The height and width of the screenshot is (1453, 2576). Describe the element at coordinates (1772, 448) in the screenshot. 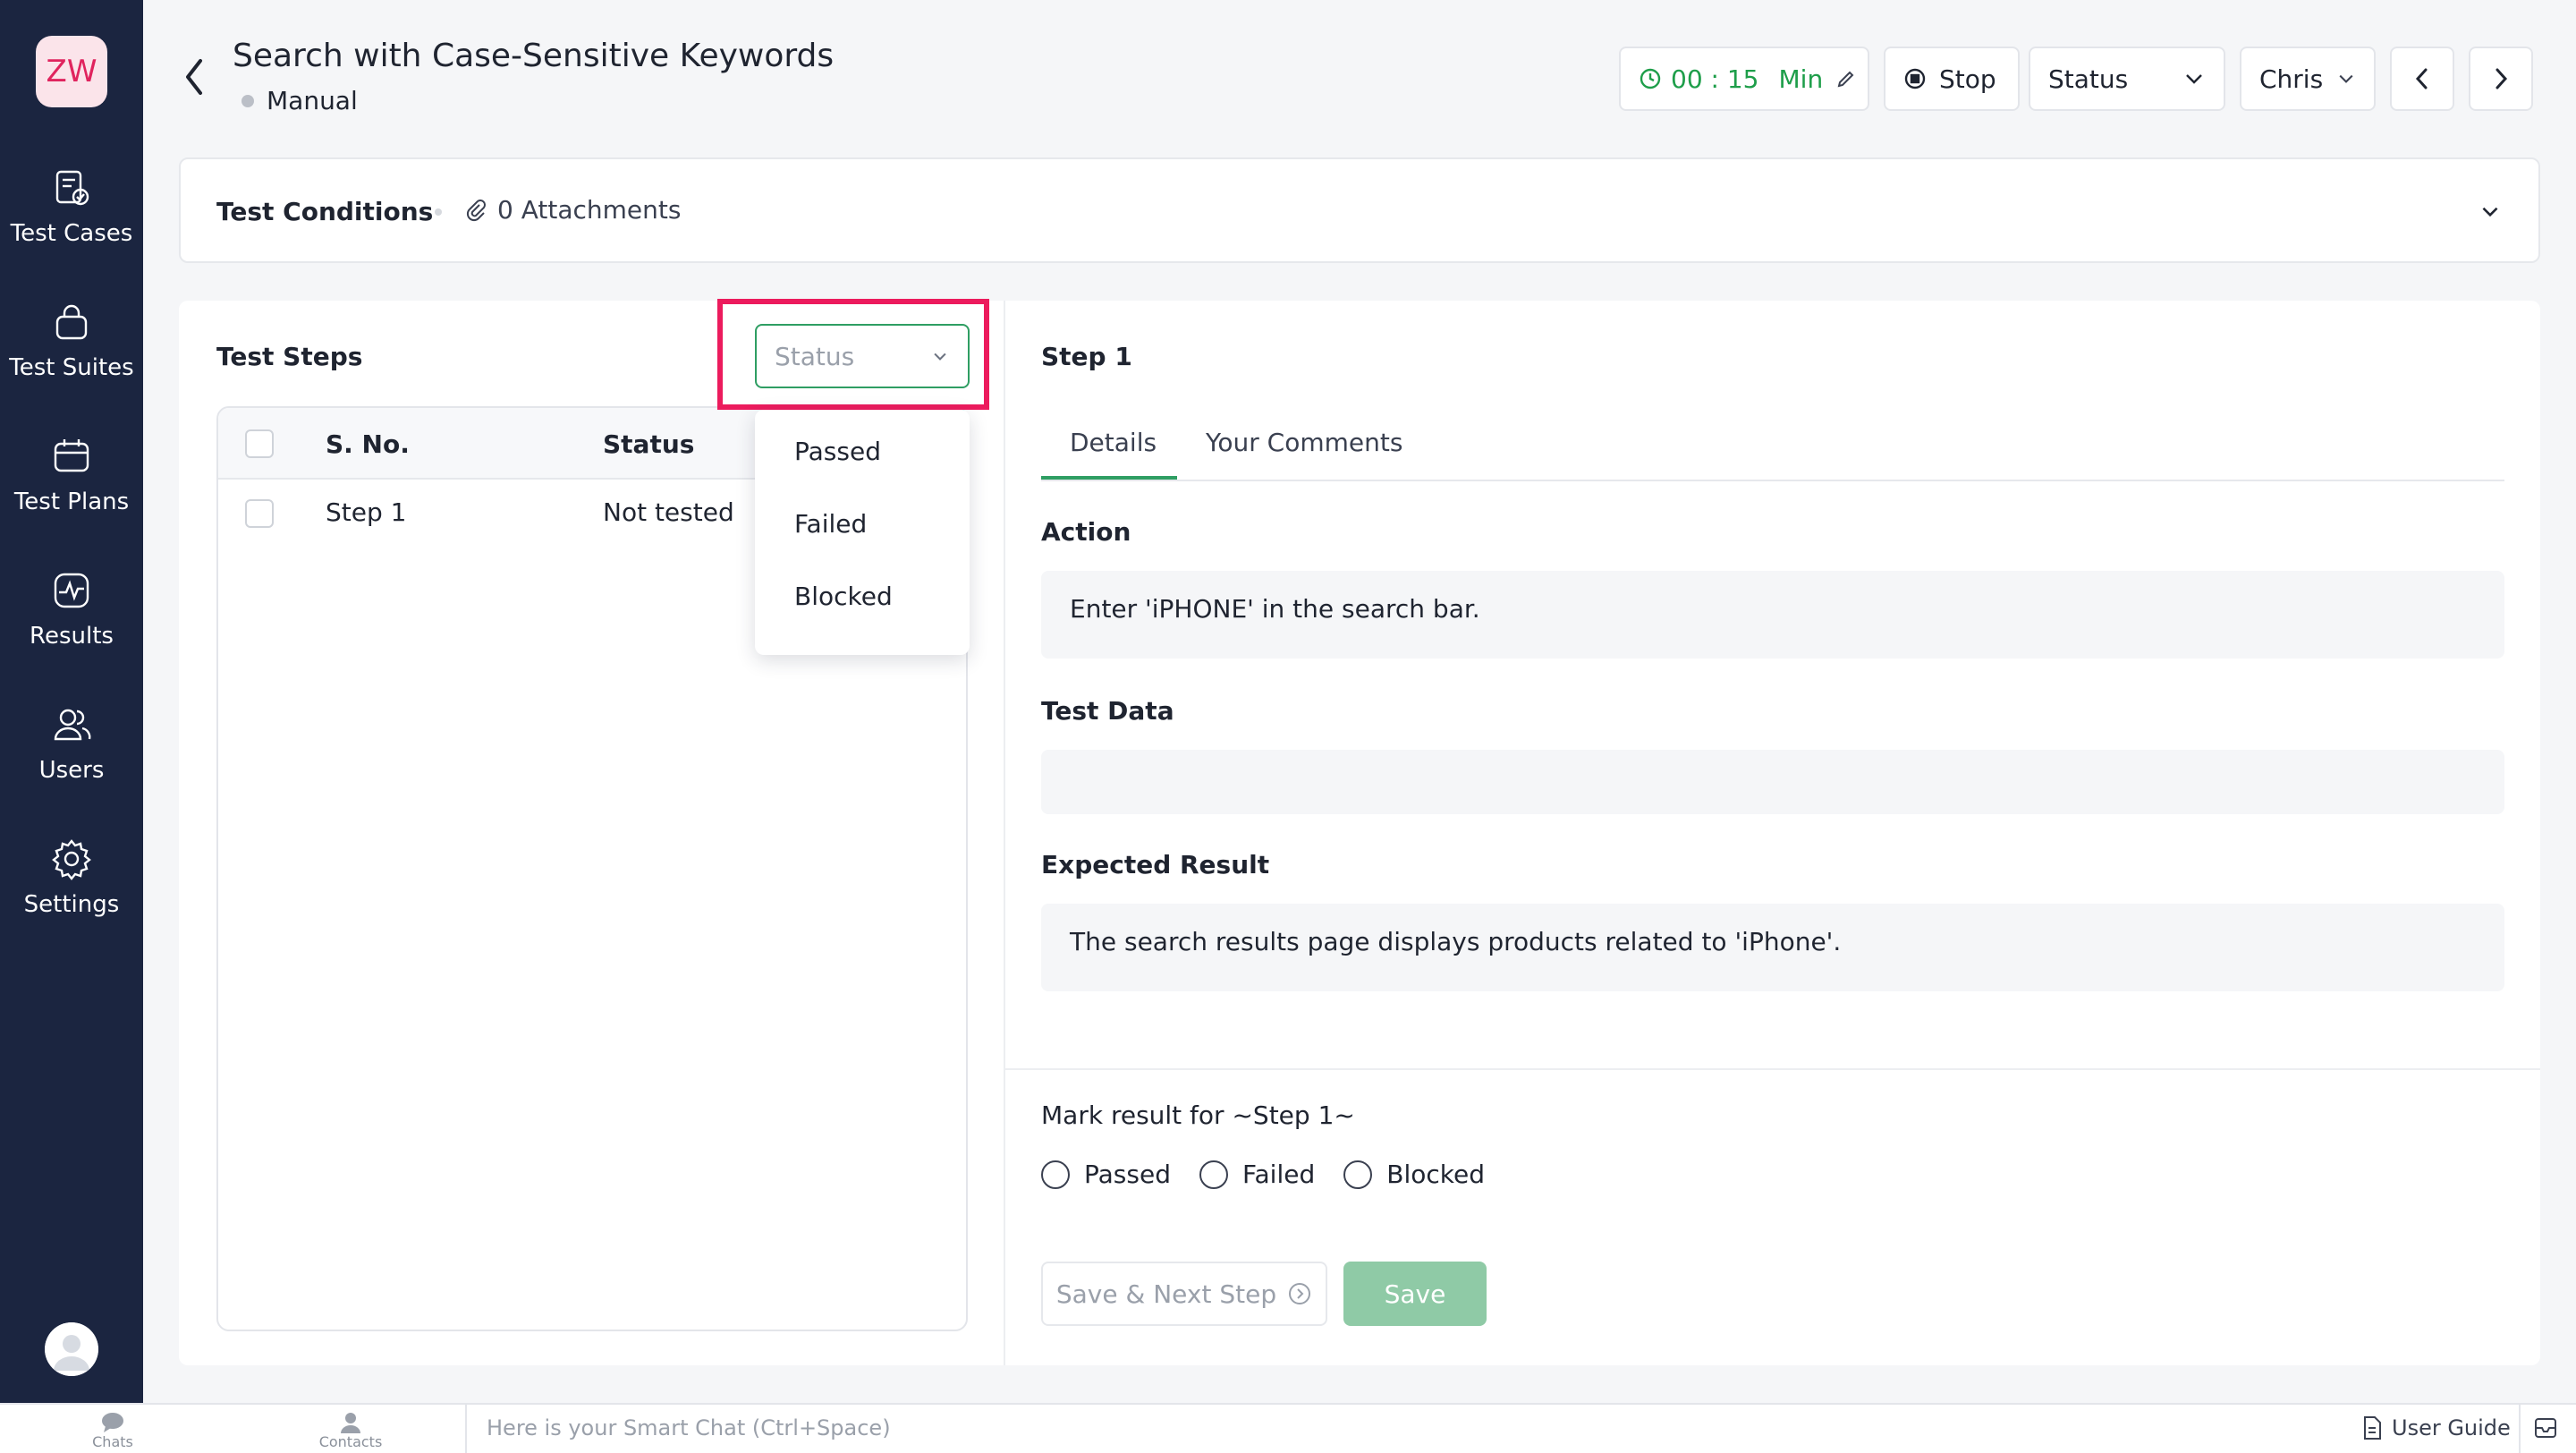

I see `detail-tabs: Details Your Comments` at that location.